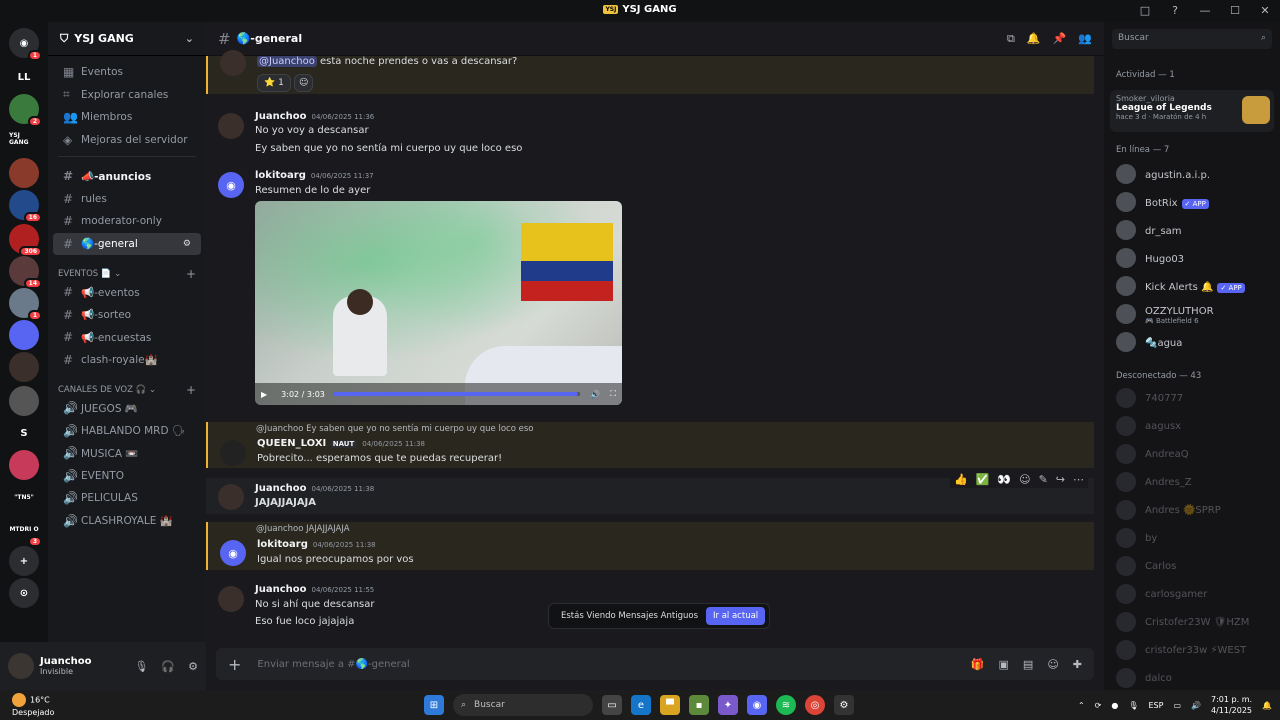 The width and height of the screenshot is (1280, 720). Describe the element at coordinates (1078, 479) in the screenshot. I see `more-icon: ⋯` at that location.